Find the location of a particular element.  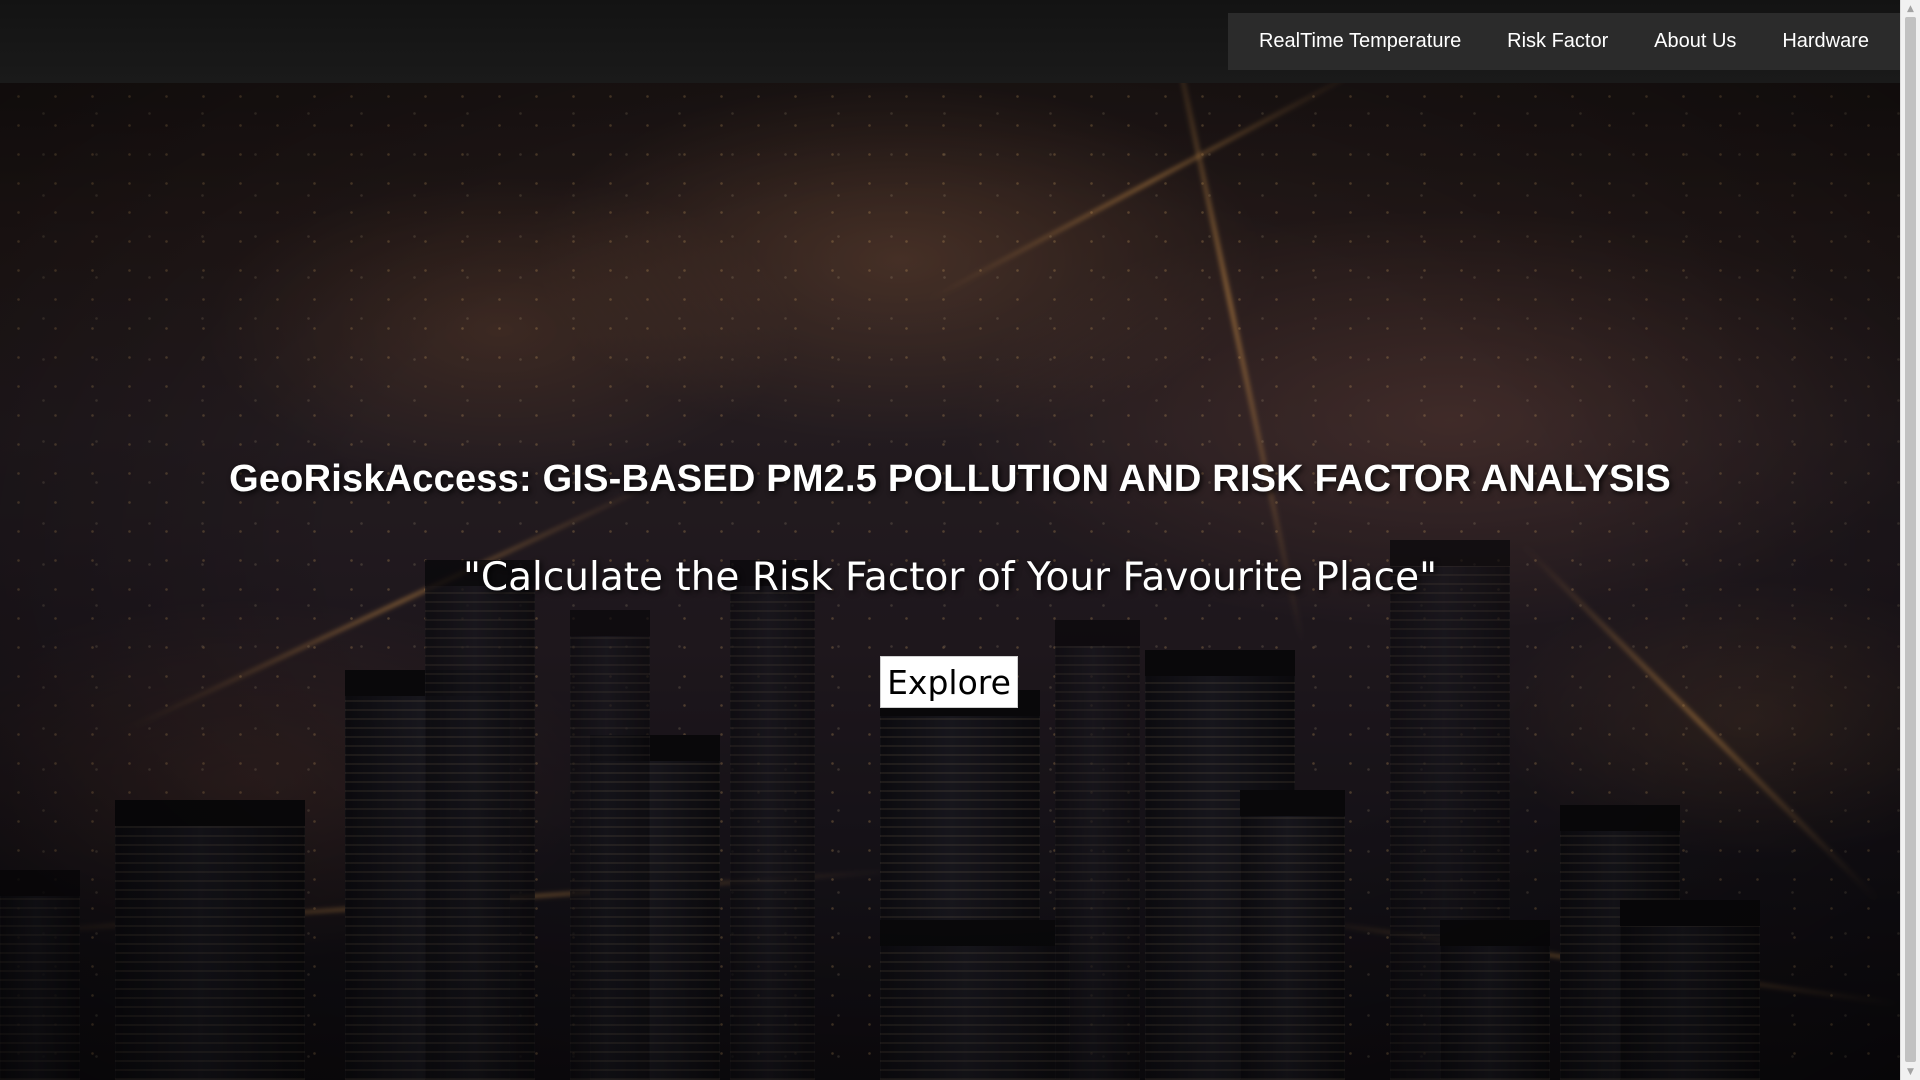

nav-link-hardware: Hardware is located at coordinates (1825, 41).